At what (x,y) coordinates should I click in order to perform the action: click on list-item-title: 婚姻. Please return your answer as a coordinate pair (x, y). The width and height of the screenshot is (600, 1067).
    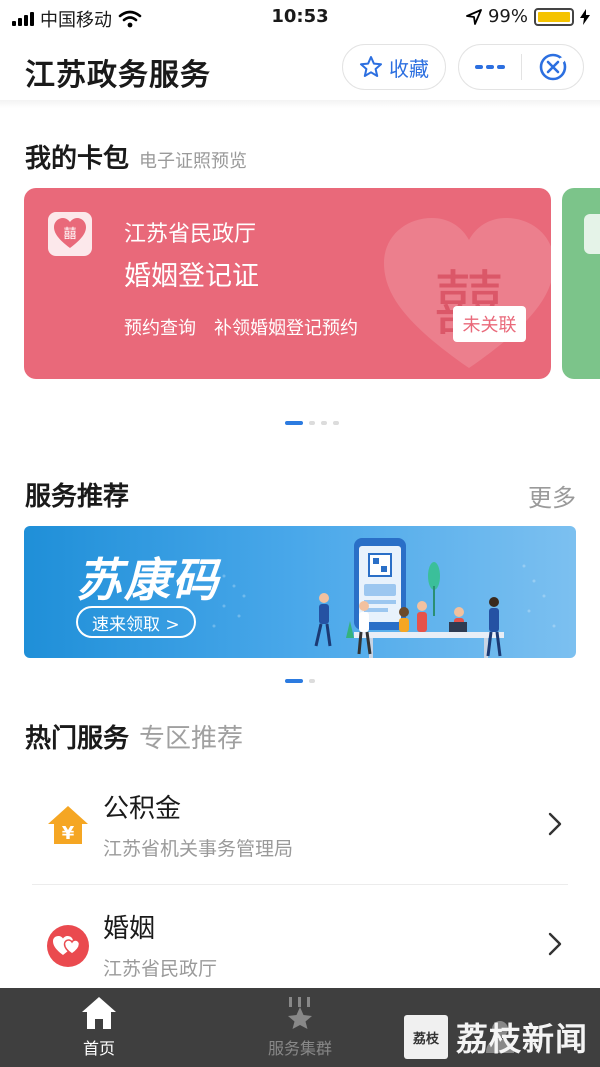
    Looking at the image, I should click on (129, 929).